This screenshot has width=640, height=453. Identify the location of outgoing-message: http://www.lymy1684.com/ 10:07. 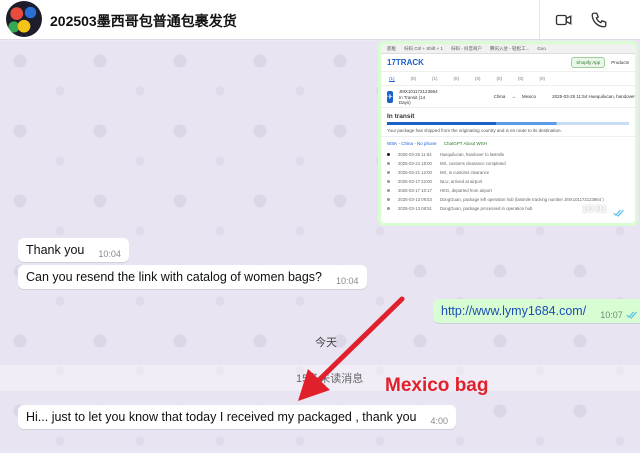
(536, 311).